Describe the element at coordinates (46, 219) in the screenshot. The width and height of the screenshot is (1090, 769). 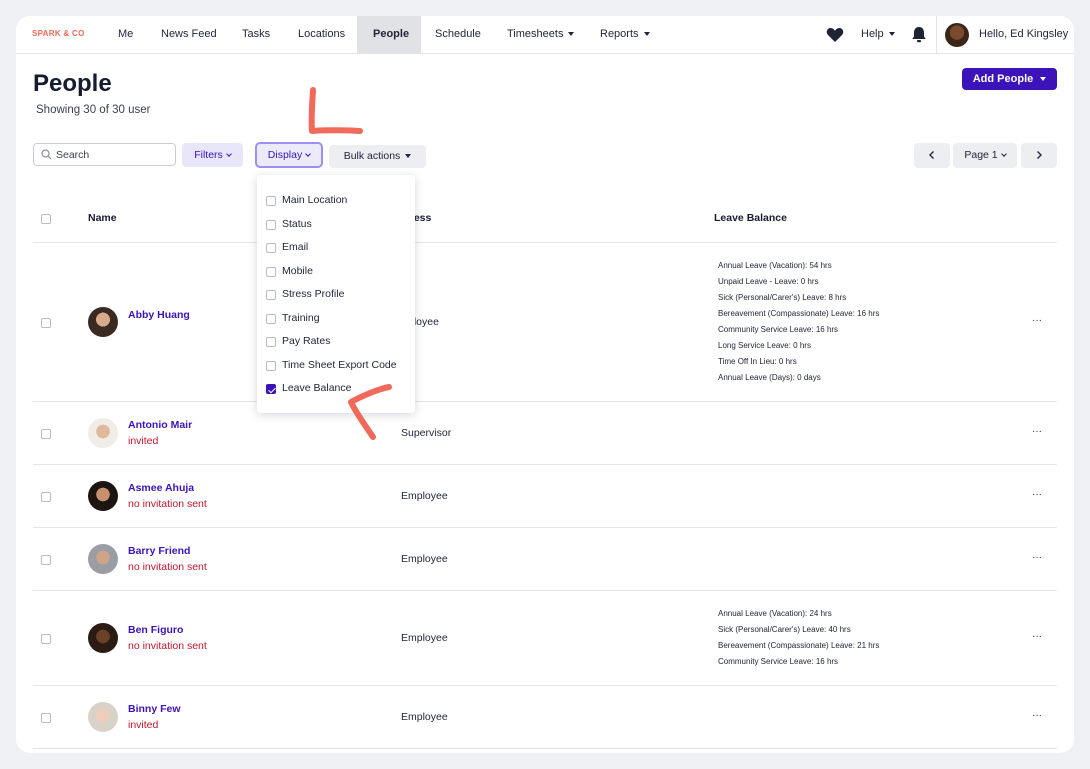
I see `select-all-checkbox` at that location.